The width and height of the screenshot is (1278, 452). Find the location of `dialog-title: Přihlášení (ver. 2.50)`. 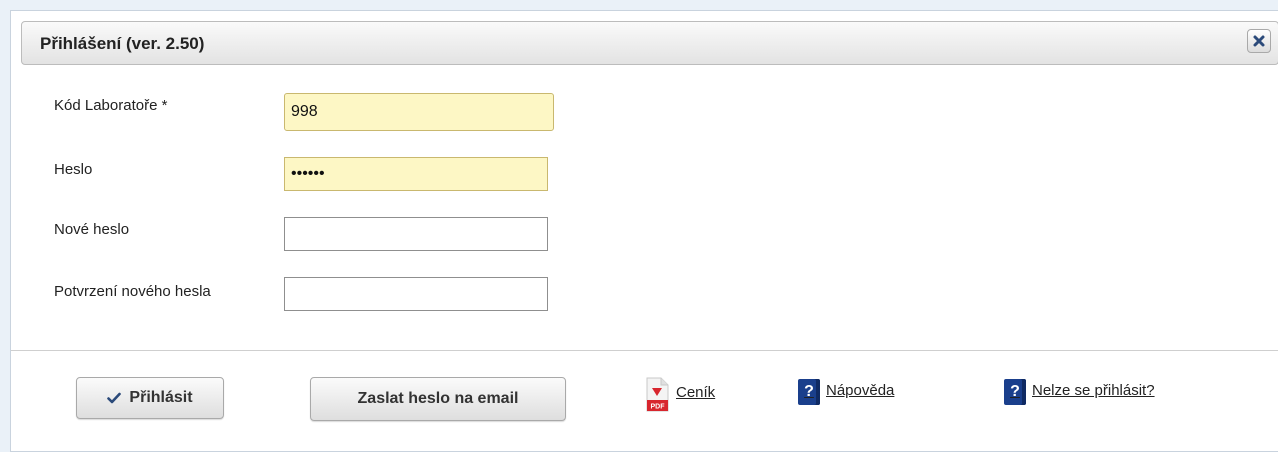

dialog-title: Přihlášení (ver. 2.50) is located at coordinates (122, 43).